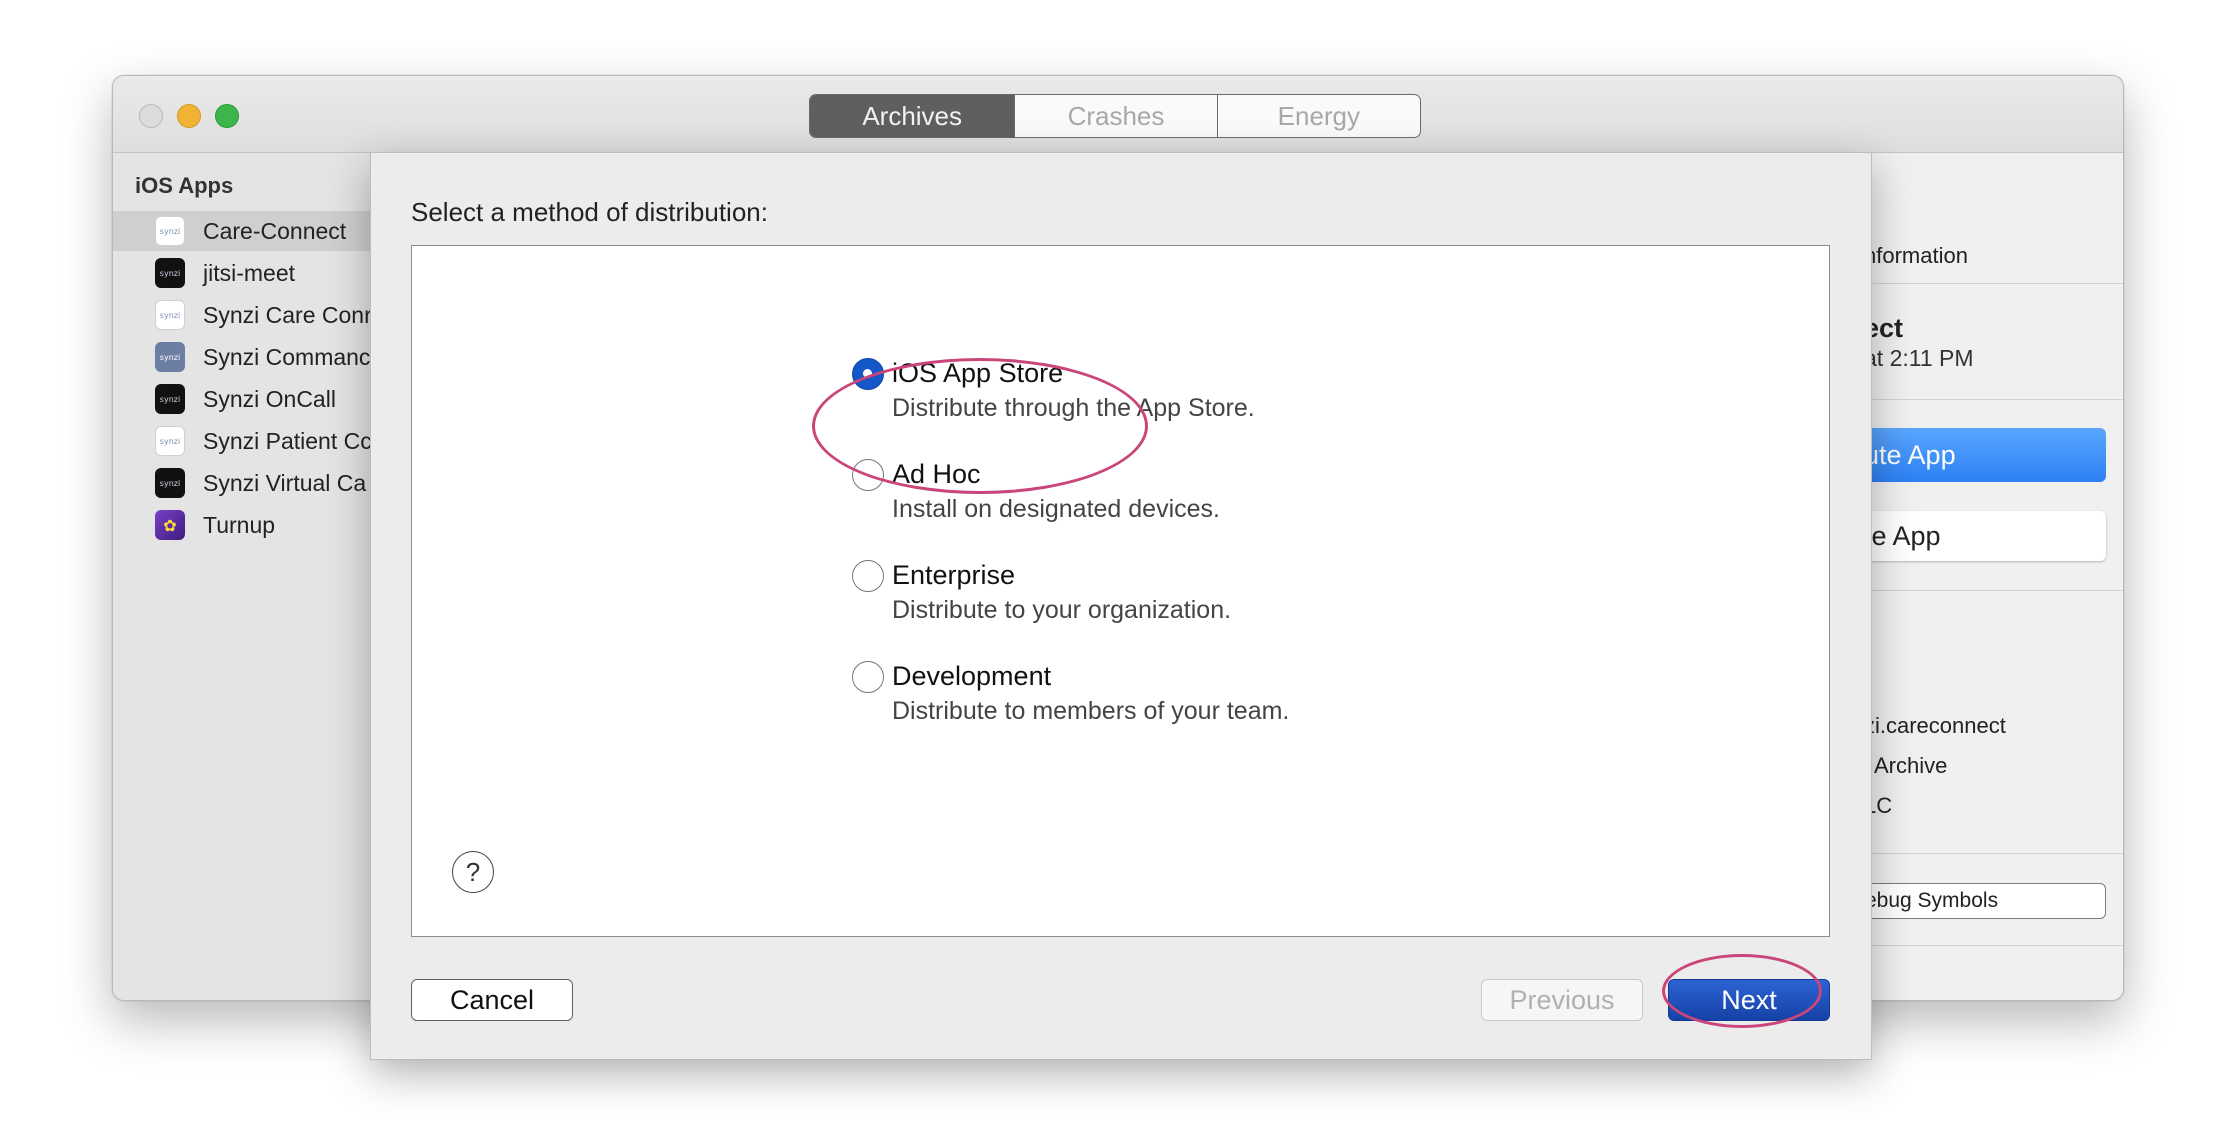  Describe the element at coordinates (1985, 536) in the screenshot. I see `validate-app-button: te App` at that location.